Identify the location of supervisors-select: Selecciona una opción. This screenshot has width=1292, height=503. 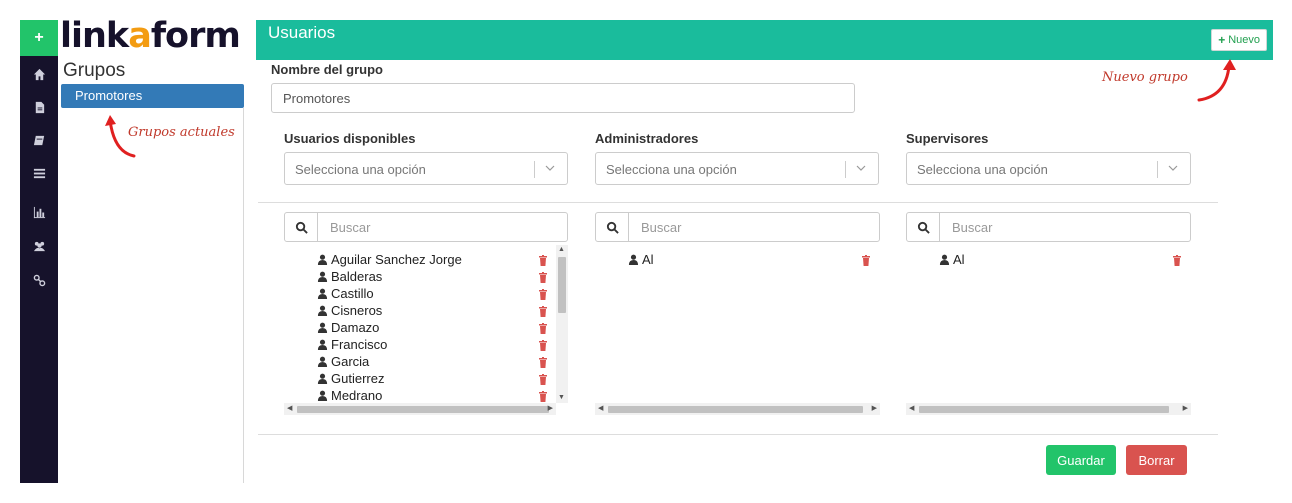
(1048, 168).